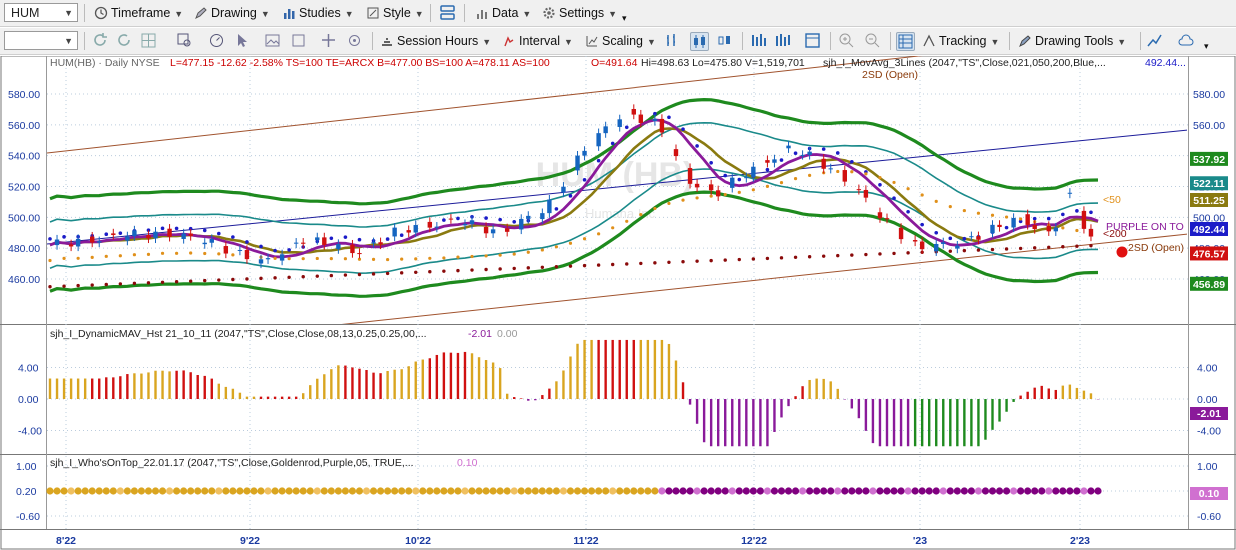  What do you see at coordinates (25, 13) in the screenshot?
I see `symbol-value: HUM` at bounding box center [25, 13].